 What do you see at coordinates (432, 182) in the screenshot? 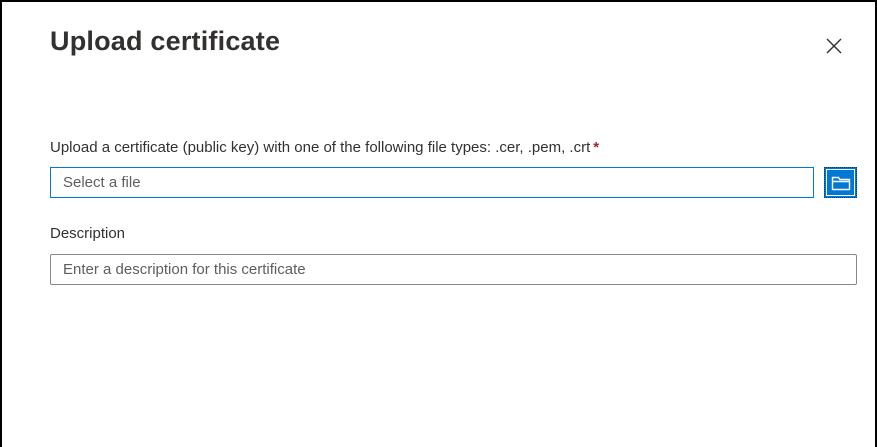
I see `select-file-input` at bounding box center [432, 182].